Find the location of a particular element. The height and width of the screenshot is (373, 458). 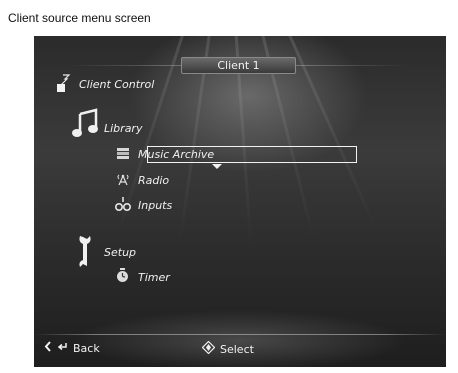

return-arrow-icon is located at coordinates (62, 348).